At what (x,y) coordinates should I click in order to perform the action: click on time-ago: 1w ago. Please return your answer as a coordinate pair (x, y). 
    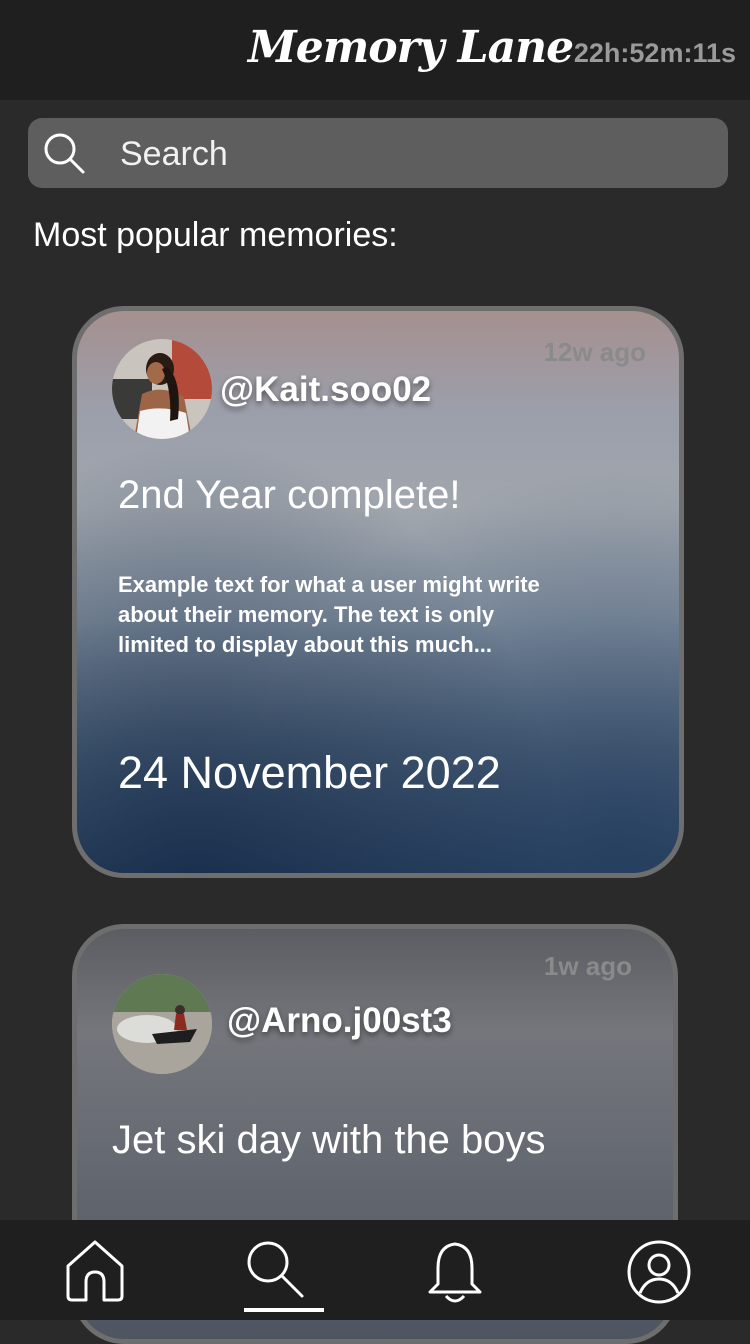
    Looking at the image, I should click on (587, 966).